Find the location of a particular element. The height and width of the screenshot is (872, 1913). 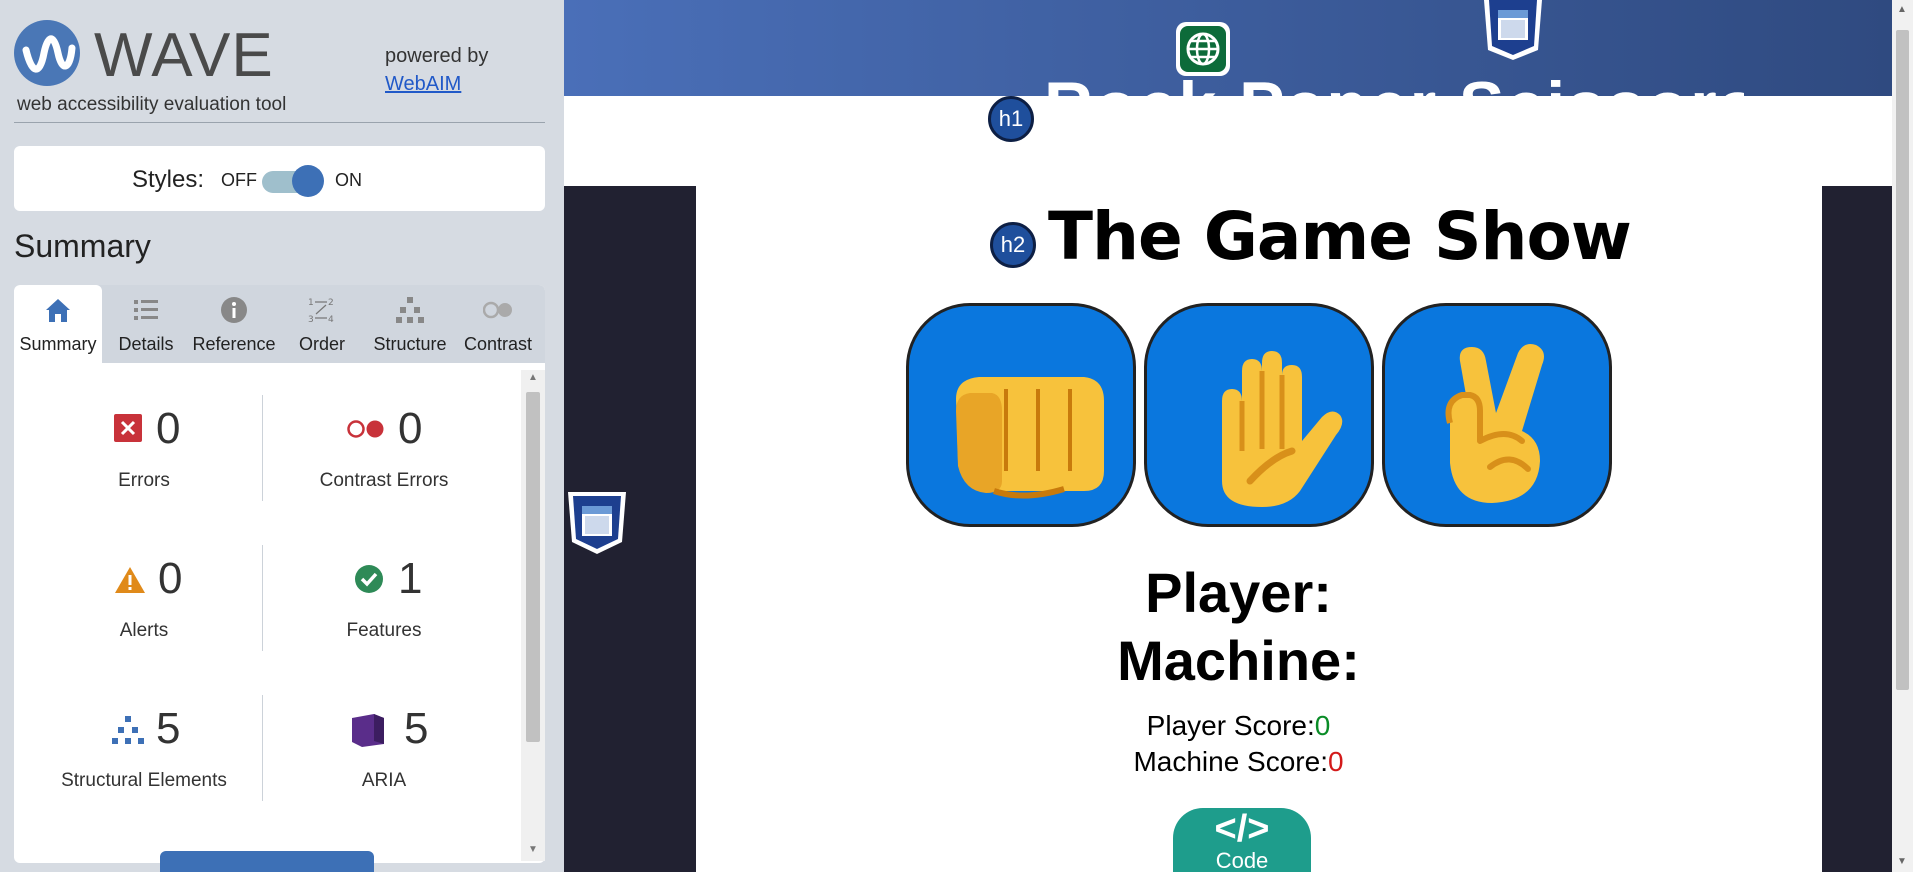

player-score-line: Player Score:0 is located at coordinates (1238, 726).